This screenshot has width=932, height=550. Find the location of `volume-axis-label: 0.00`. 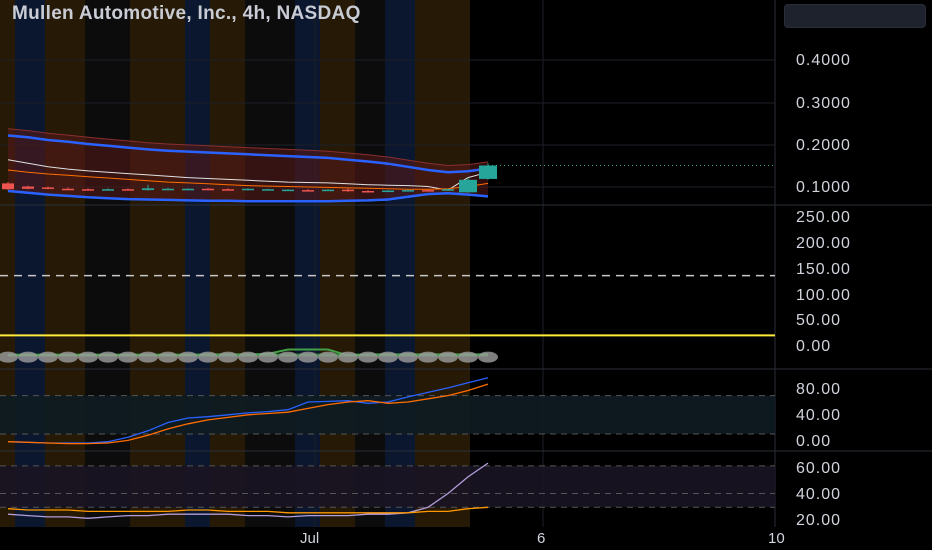

volume-axis-label: 0.00 is located at coordinates (814, 346).